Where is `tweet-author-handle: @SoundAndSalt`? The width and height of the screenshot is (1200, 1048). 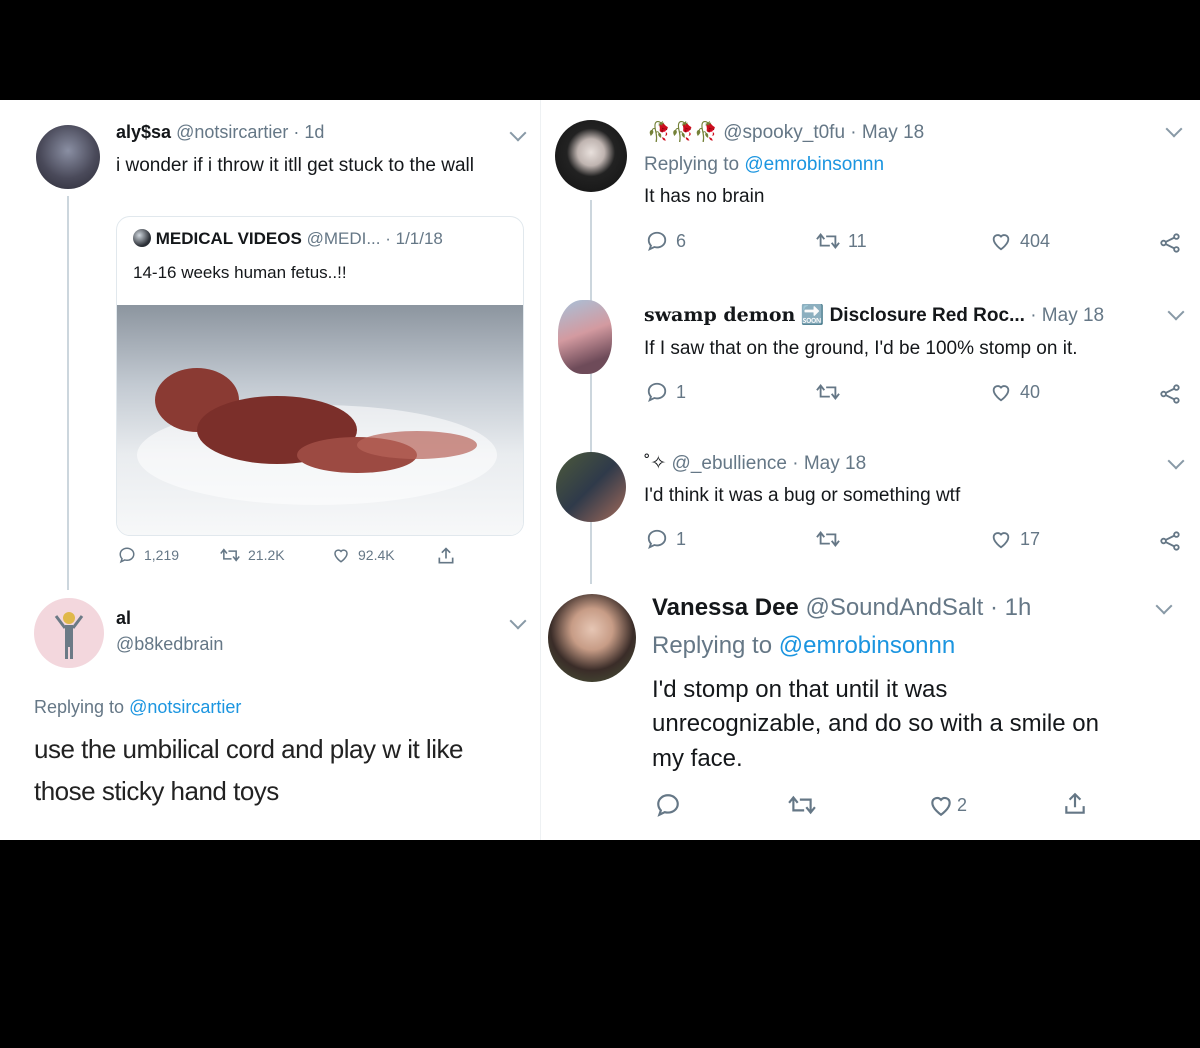 tweet-author-handle: @SoundAndSalt is located at coordinates (894, 607).